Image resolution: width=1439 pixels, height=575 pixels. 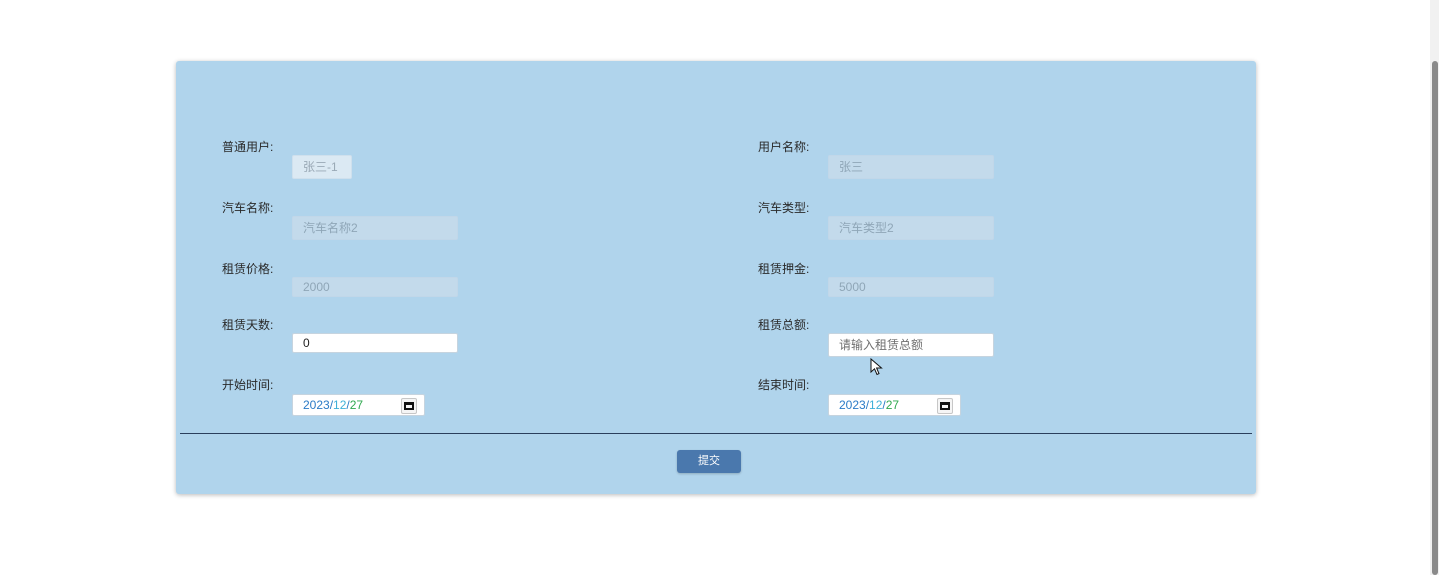 What do you see at coordinates (784, 325) in the screenshot?
I see `rental-total-label: 租赁总额:` at bounding box center [784, 325].